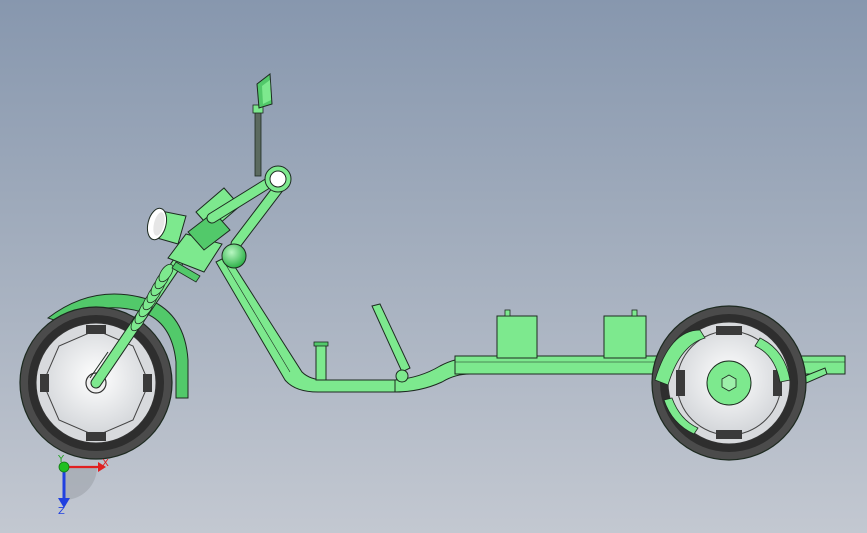  I want to click on headlight, so click(165, 225).